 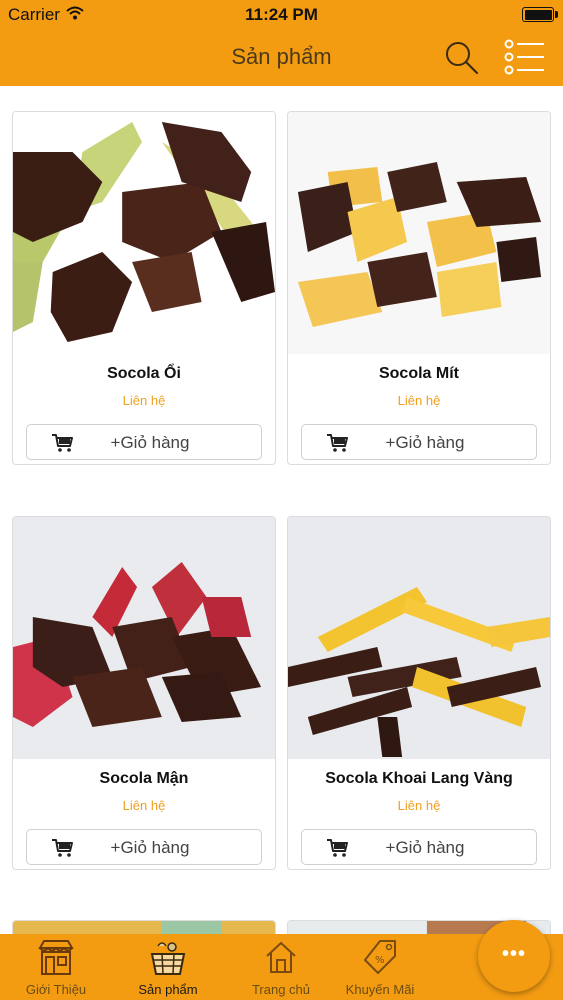 I want to click on status-bar: Carrier 11:24 PM, so click(x=281, y=15).